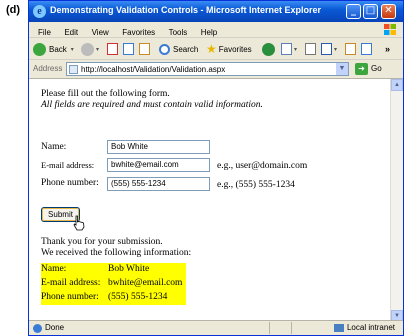  I want to click on ie-logo-icon: e, so click(39, 11).